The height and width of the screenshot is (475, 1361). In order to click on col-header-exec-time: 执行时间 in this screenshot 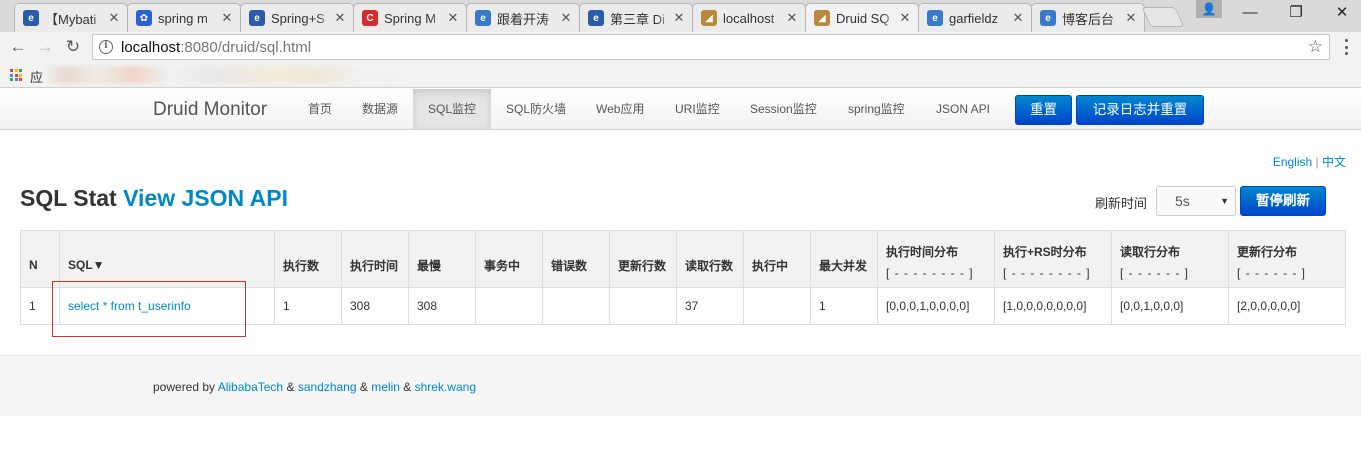, I will do `click(375, 259)`.